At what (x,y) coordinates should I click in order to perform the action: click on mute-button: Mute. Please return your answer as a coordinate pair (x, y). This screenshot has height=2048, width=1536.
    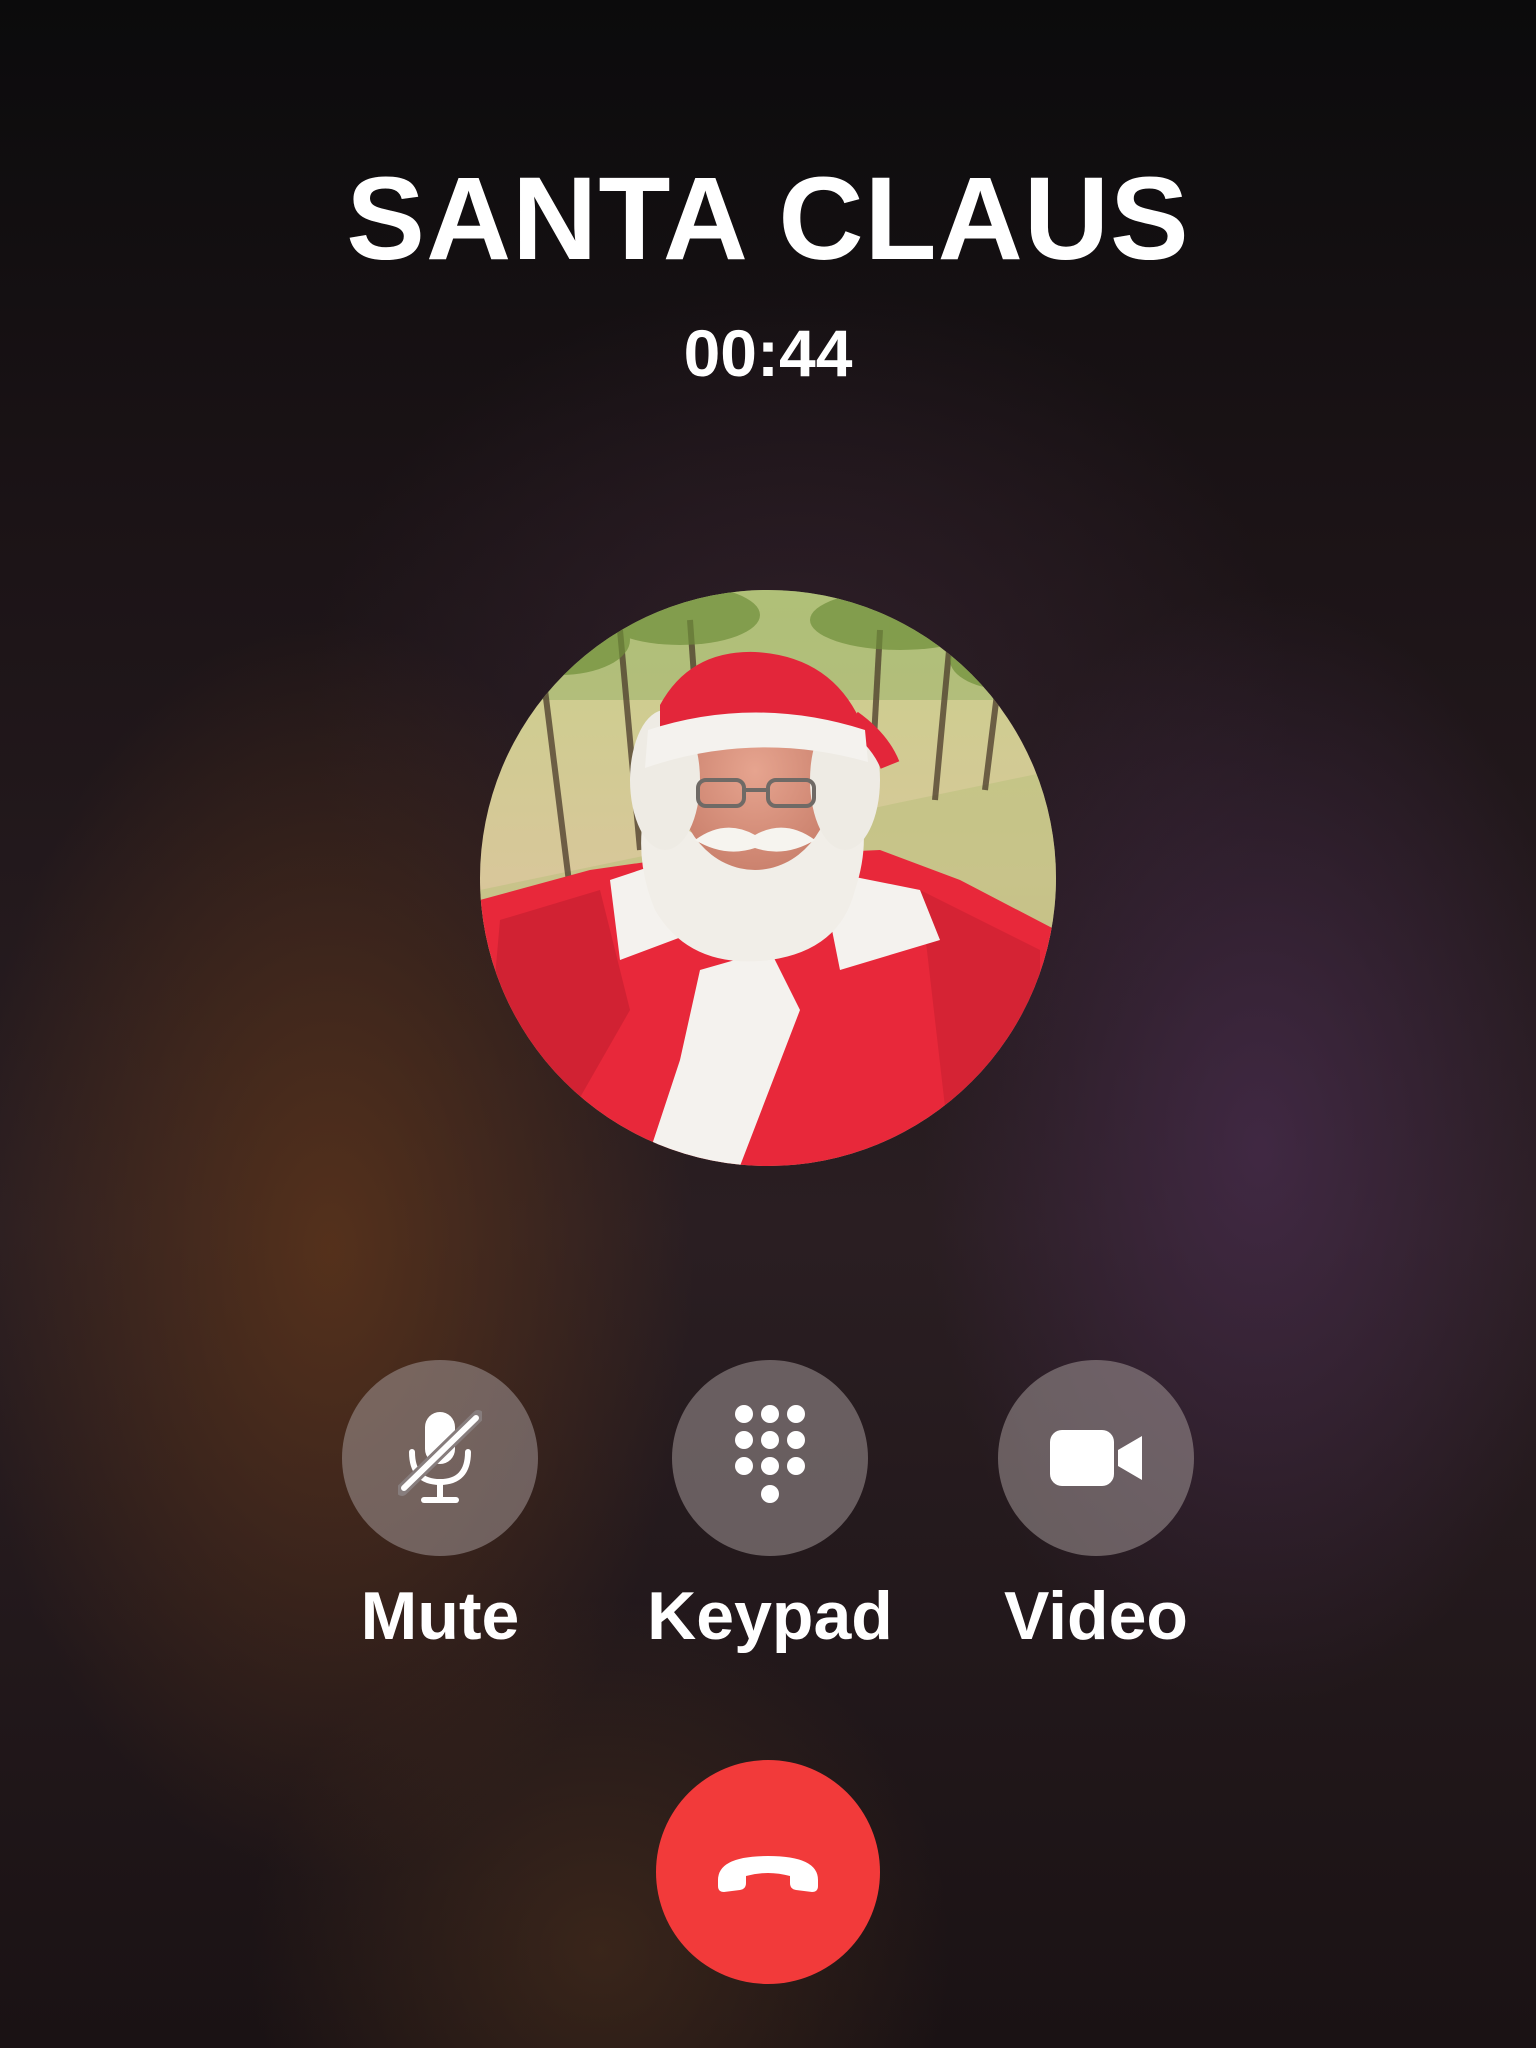
    Looking at the image, I should click on (440, 1509).